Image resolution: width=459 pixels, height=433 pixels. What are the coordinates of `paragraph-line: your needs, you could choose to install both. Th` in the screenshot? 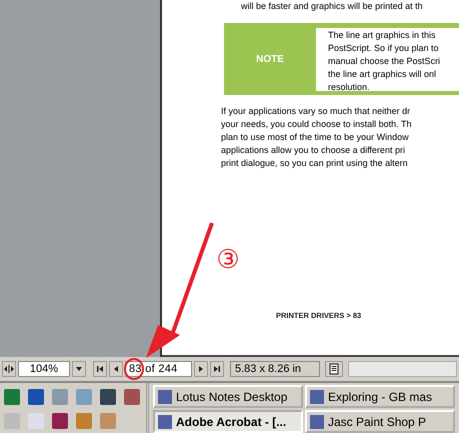 It's located at (316, 124).